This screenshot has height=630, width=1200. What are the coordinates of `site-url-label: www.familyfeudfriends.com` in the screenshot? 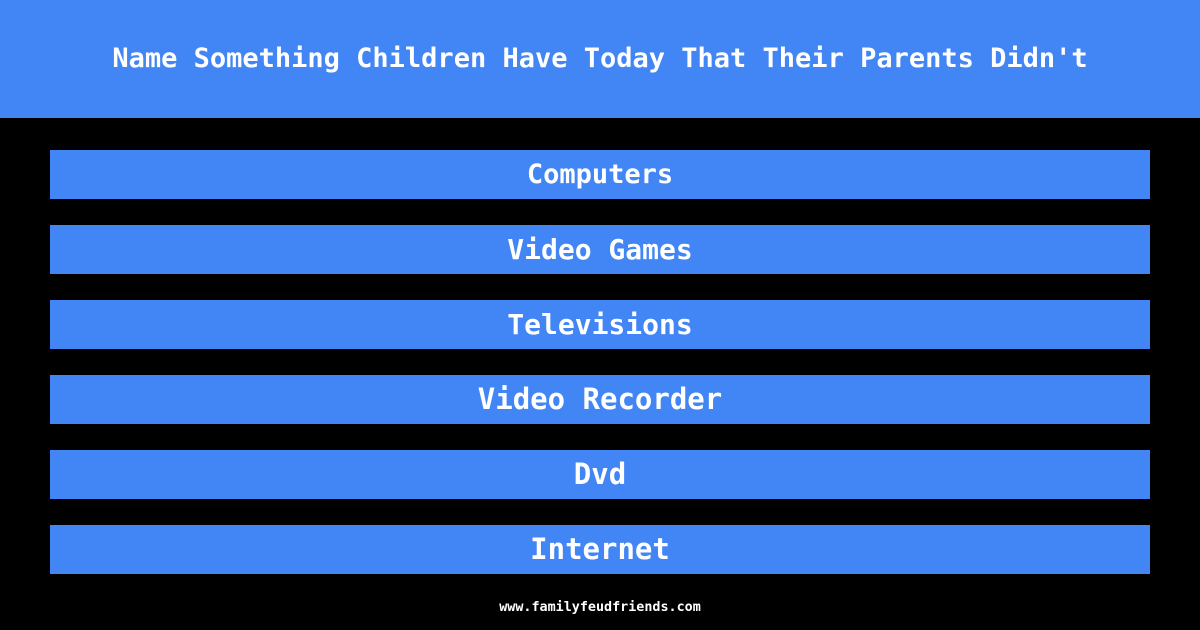 It's located at (600, 607).